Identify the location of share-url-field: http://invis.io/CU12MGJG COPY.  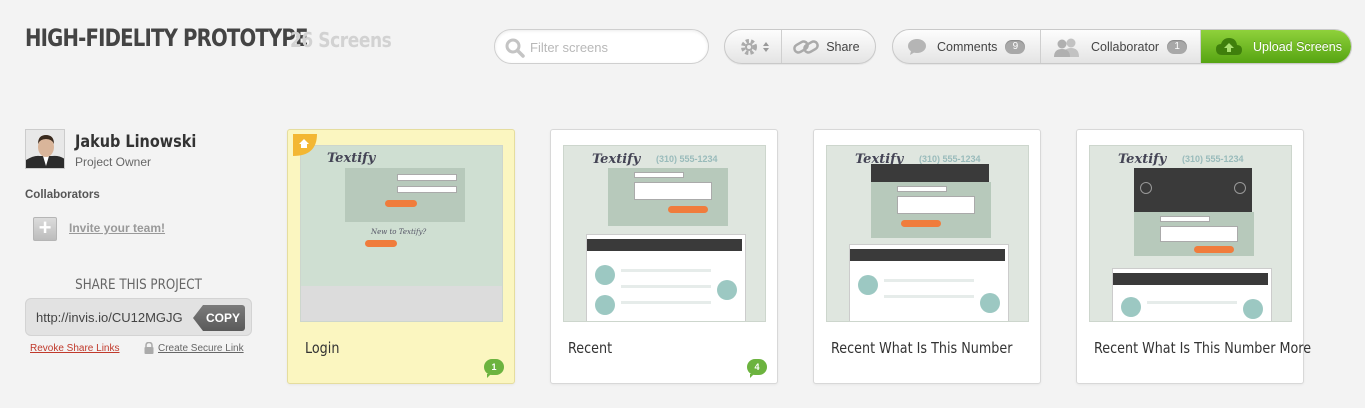
(138, 317).